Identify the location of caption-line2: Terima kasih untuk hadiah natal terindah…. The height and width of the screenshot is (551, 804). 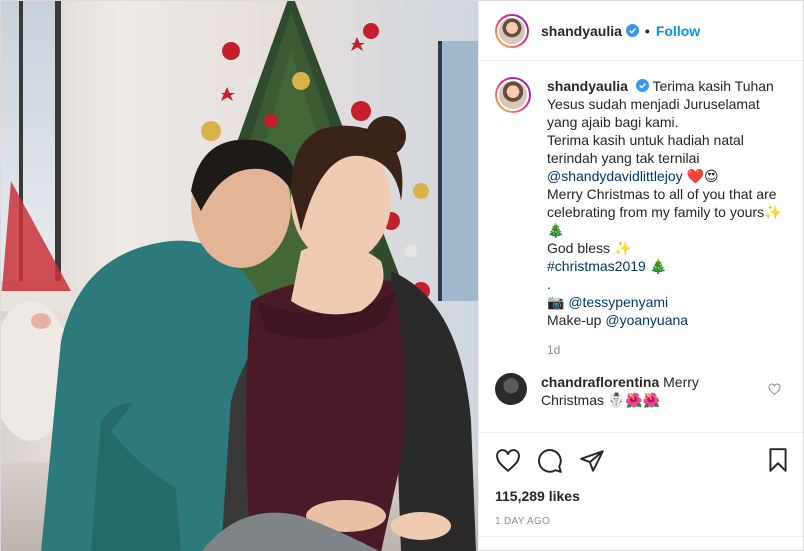
(645, 149).